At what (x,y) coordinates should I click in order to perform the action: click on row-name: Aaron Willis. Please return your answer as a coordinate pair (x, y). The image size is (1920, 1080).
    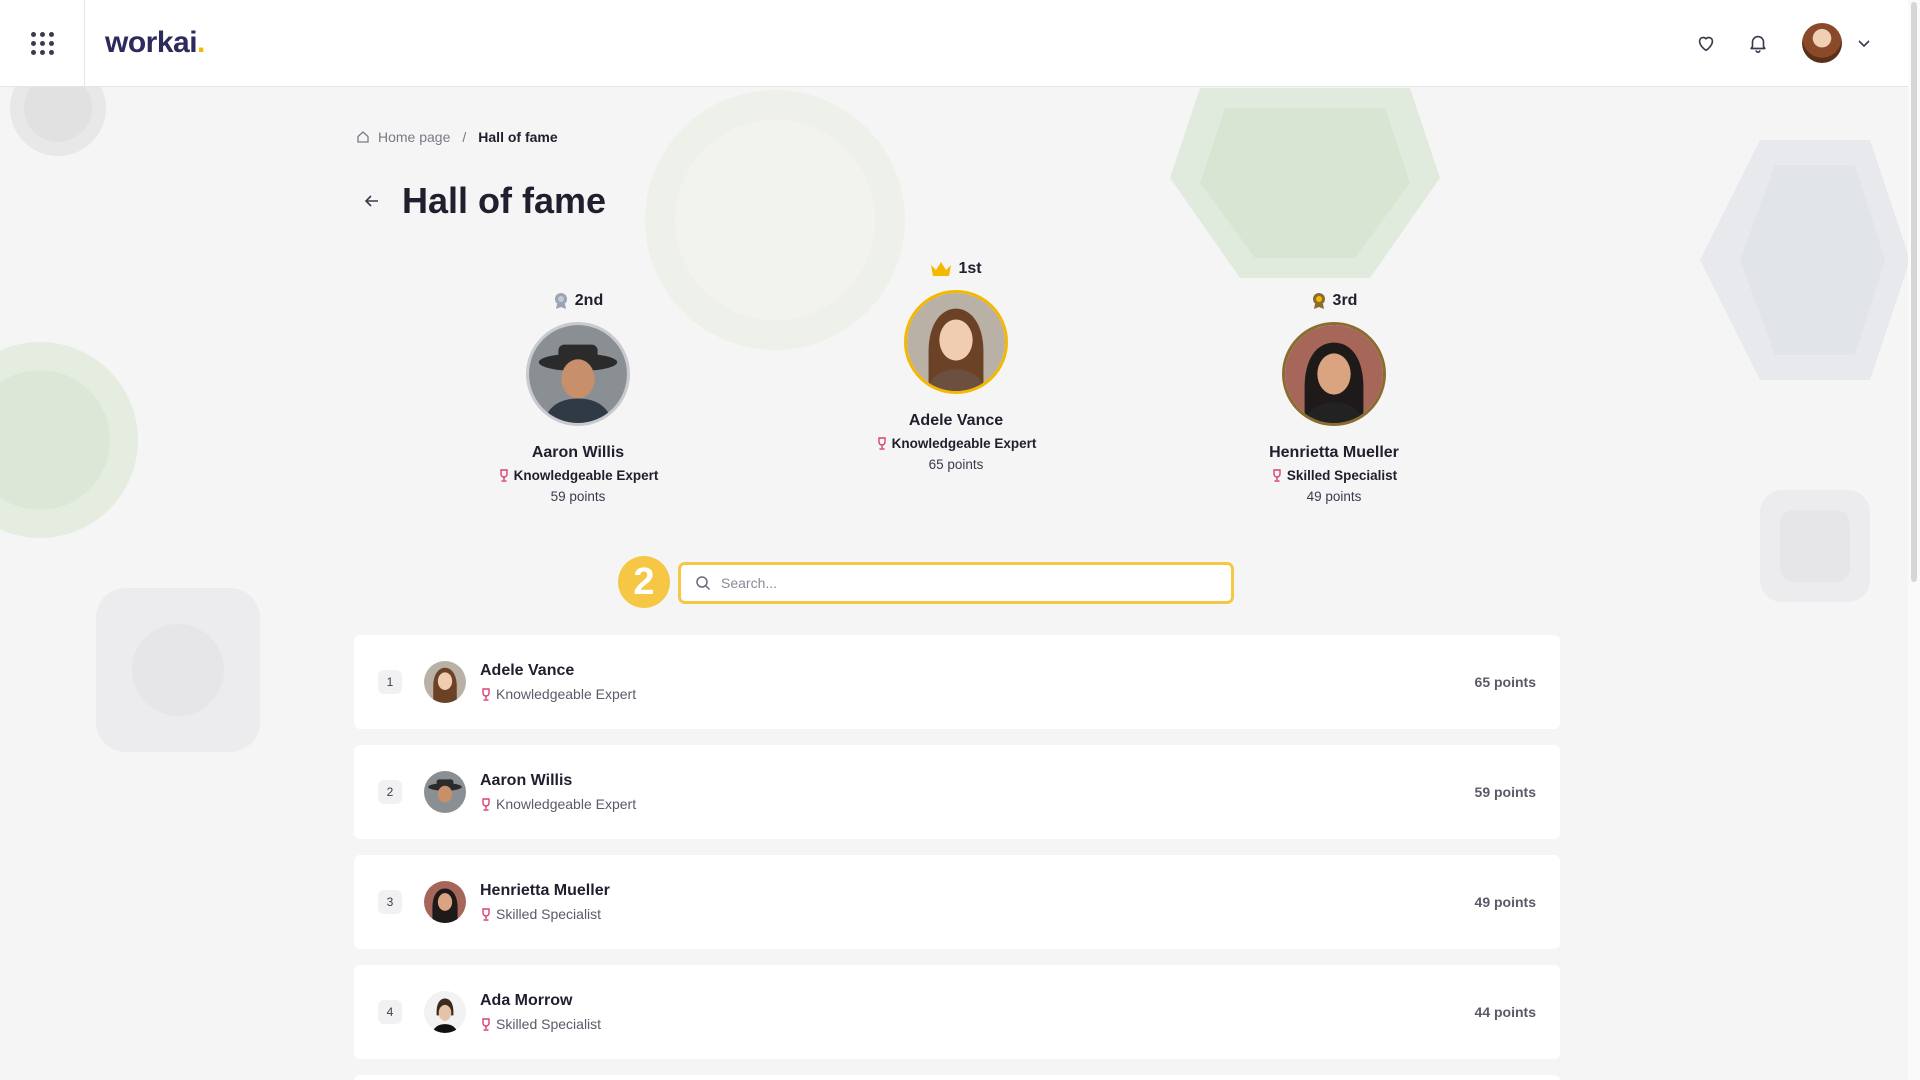
    Looking at the image, I should click on (526, 780).